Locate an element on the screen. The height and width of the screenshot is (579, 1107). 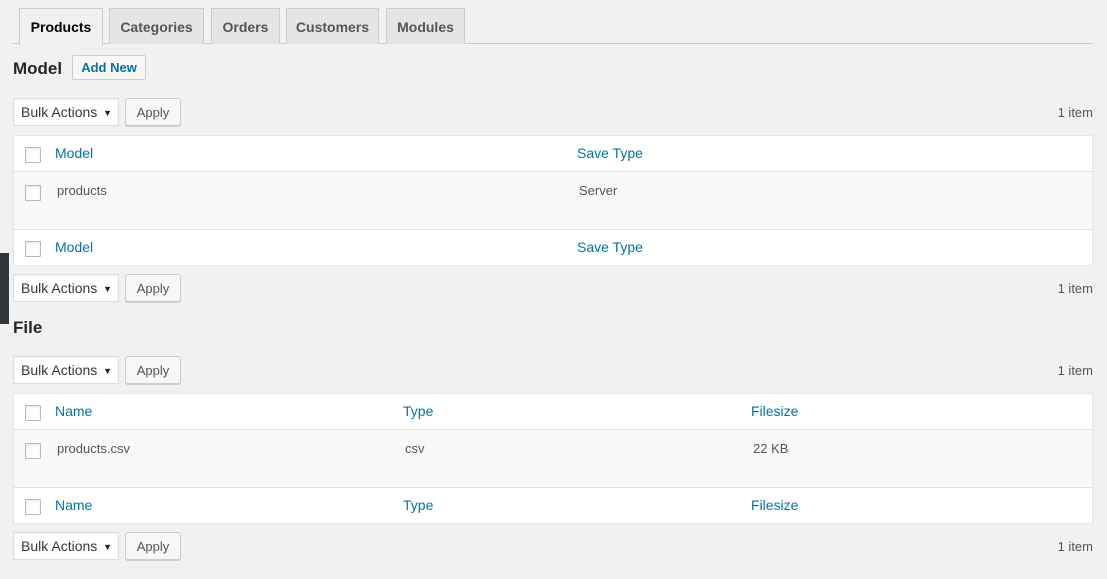
column-header-name: Name is located at coordinates (73, 411).